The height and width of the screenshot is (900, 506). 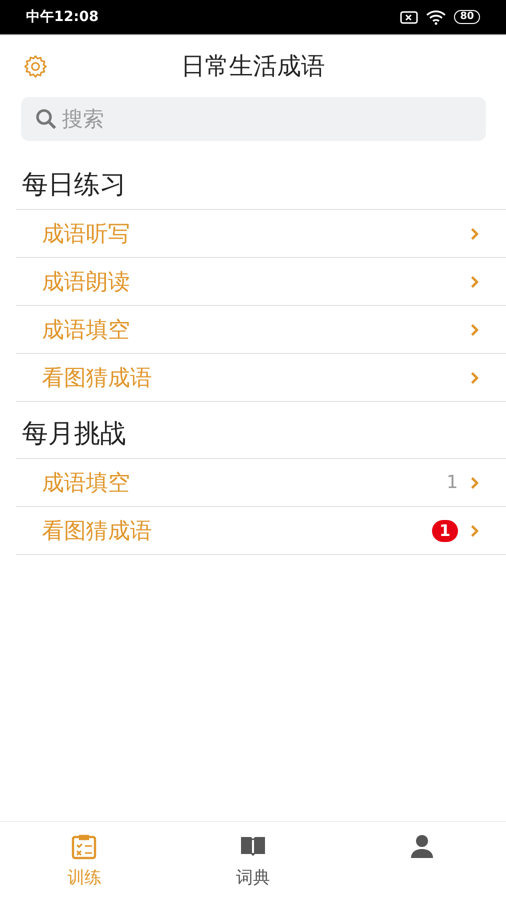 I want to click on sim-card-icon, so click(x=409, y=17).